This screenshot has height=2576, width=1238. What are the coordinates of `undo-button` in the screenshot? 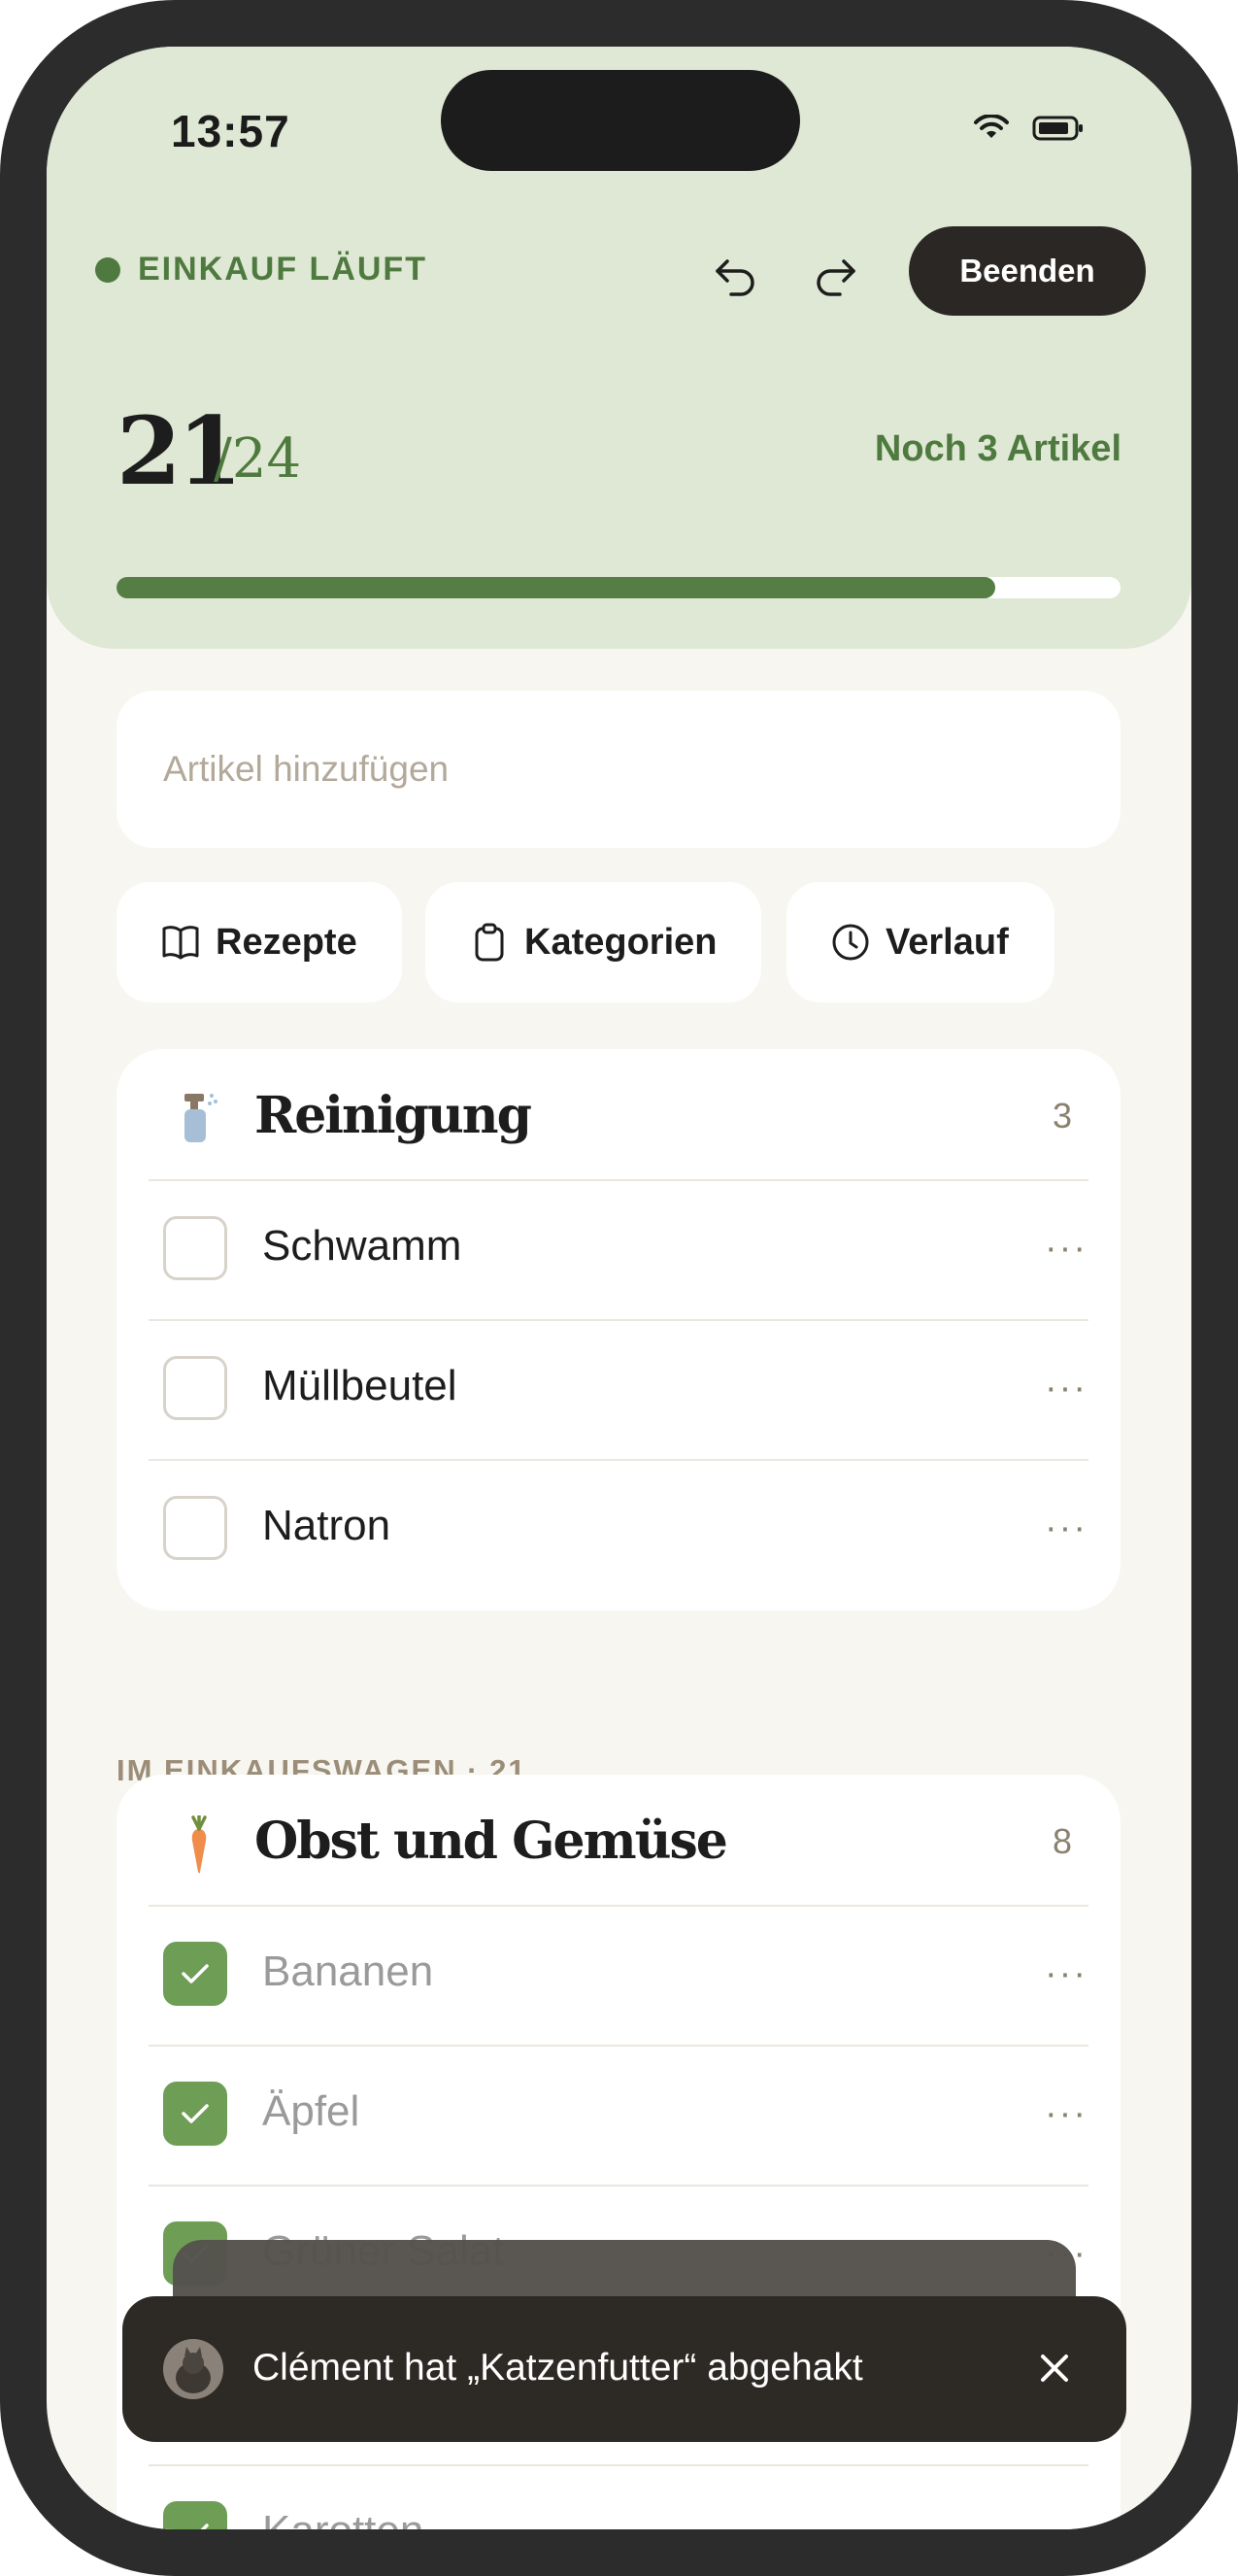 It's located at (735, 275).